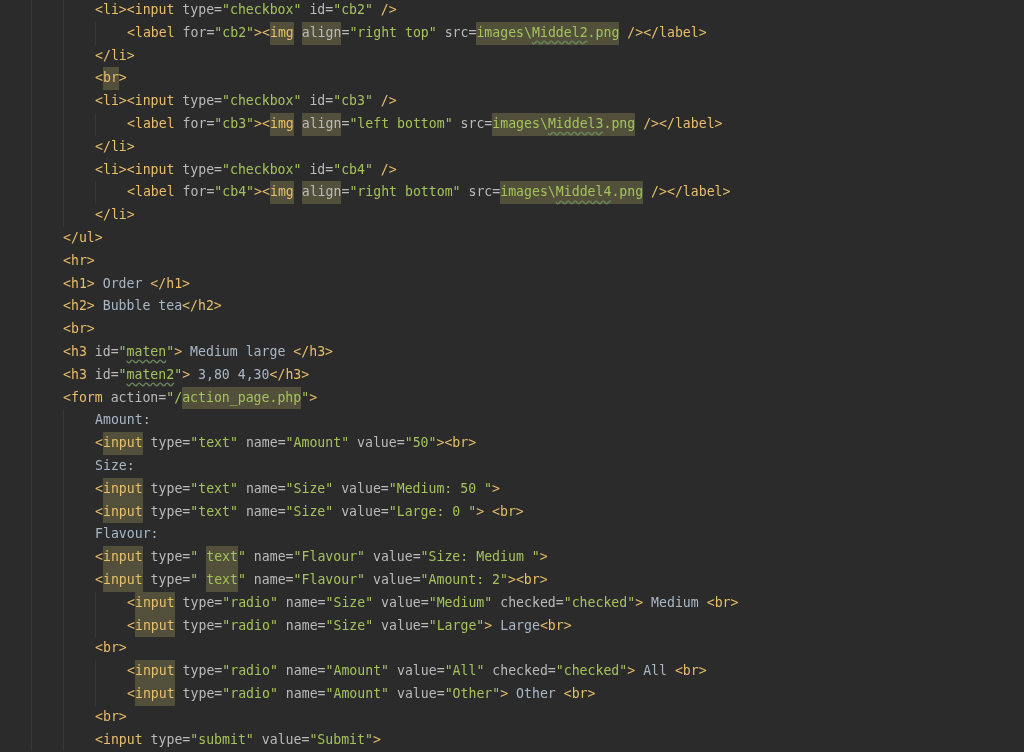 Image resolution: width=1024 pixels, height=752 pixels. I want to click on code-line: <h3 id="maten"> Medium large </h3>, so click(198, 351).